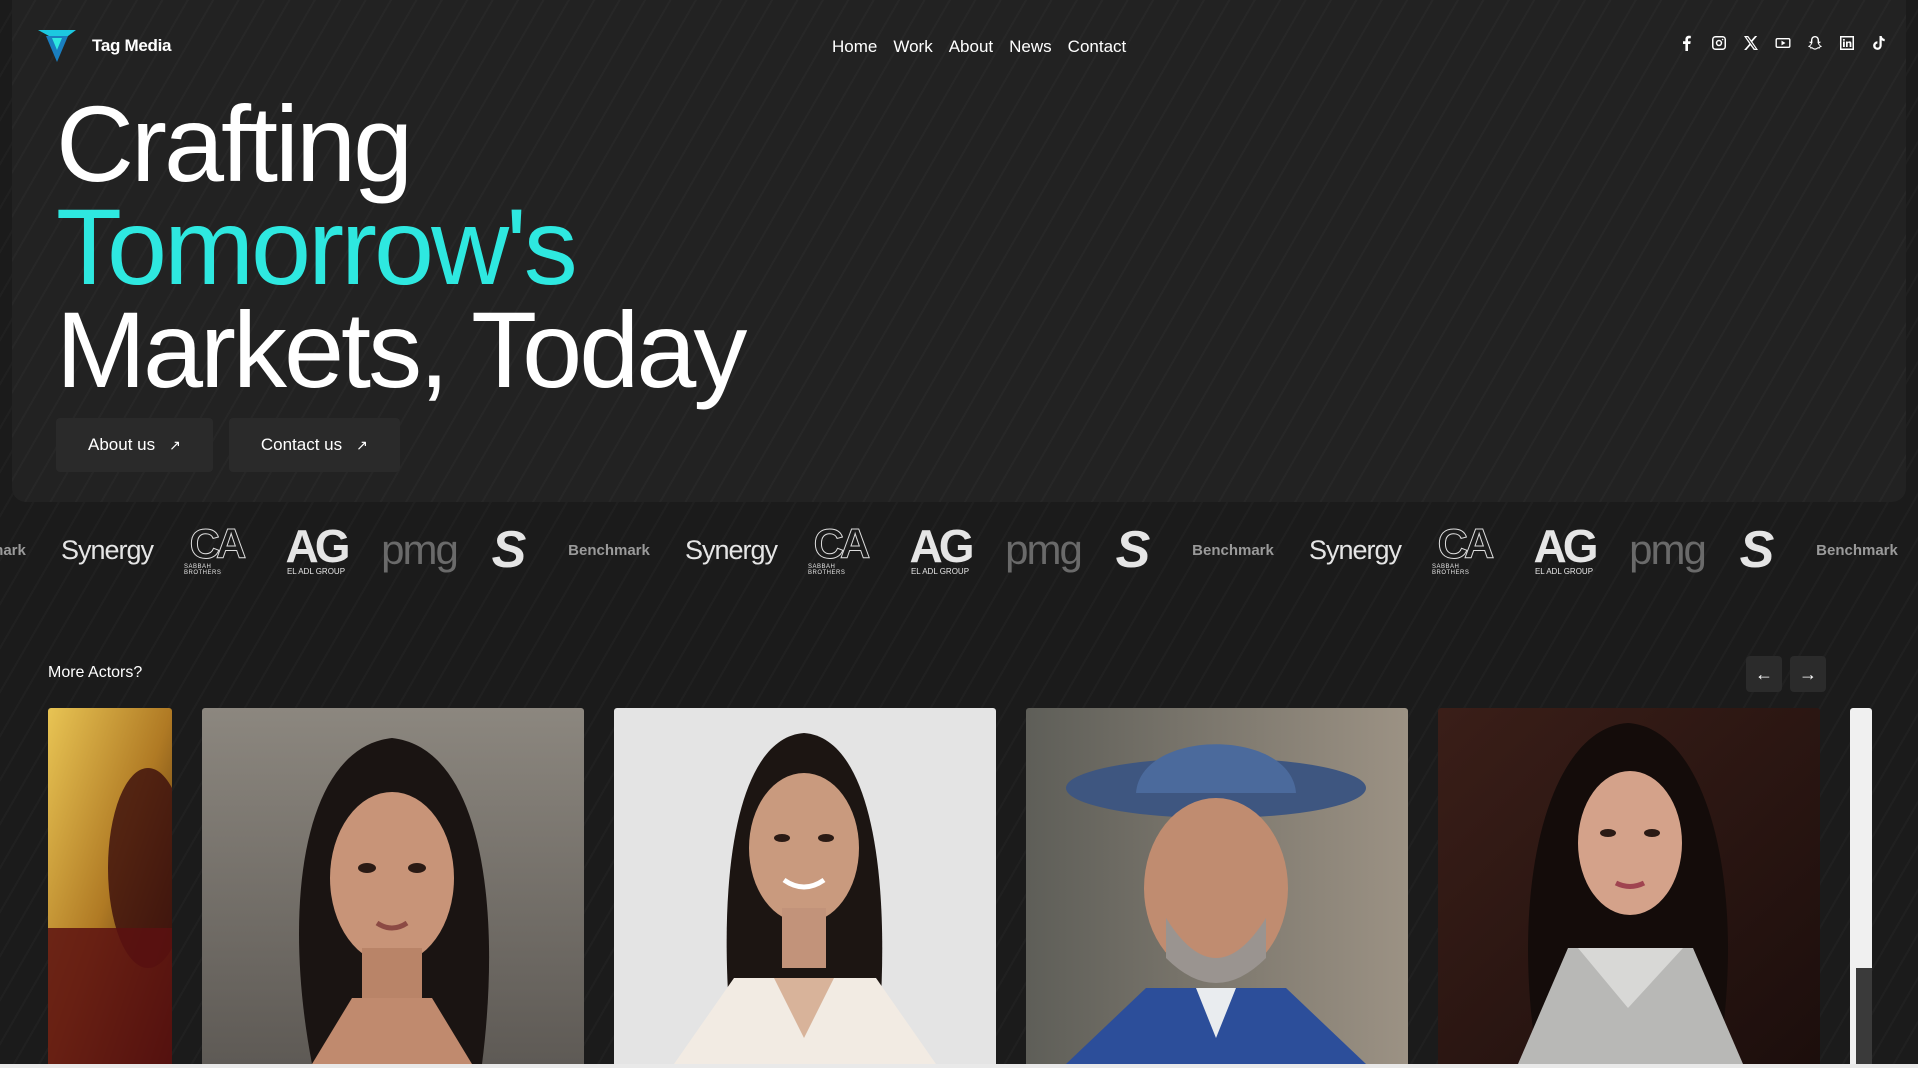 The height and width of the screenshot is (1068, 1918). Describe the element at coordinates (132, 45) in the screenshot. I see `brand-name: Tag Media` at that location.